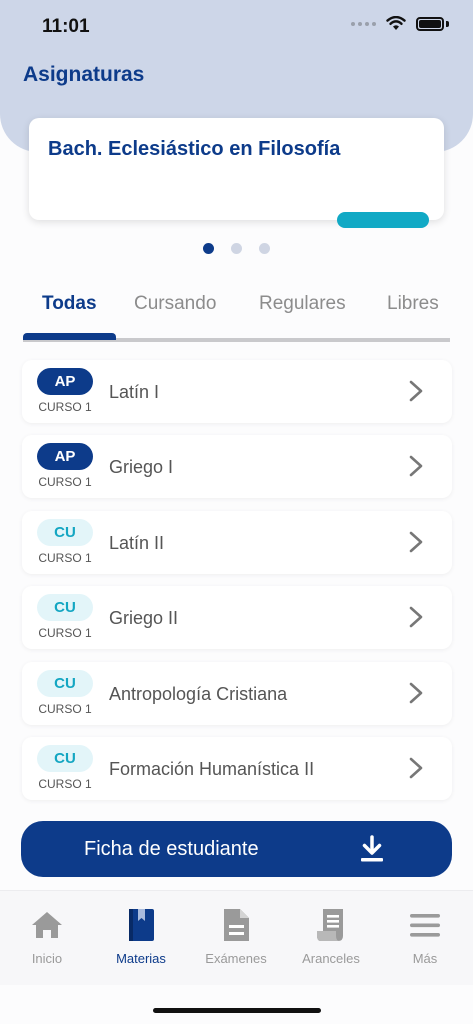 Image resolution: width=473 pixels, height=1024 pixels. What do you see at coordinates (141, 925) in the screenshot?
I see `book-icon` at bounding box center [141, 925].